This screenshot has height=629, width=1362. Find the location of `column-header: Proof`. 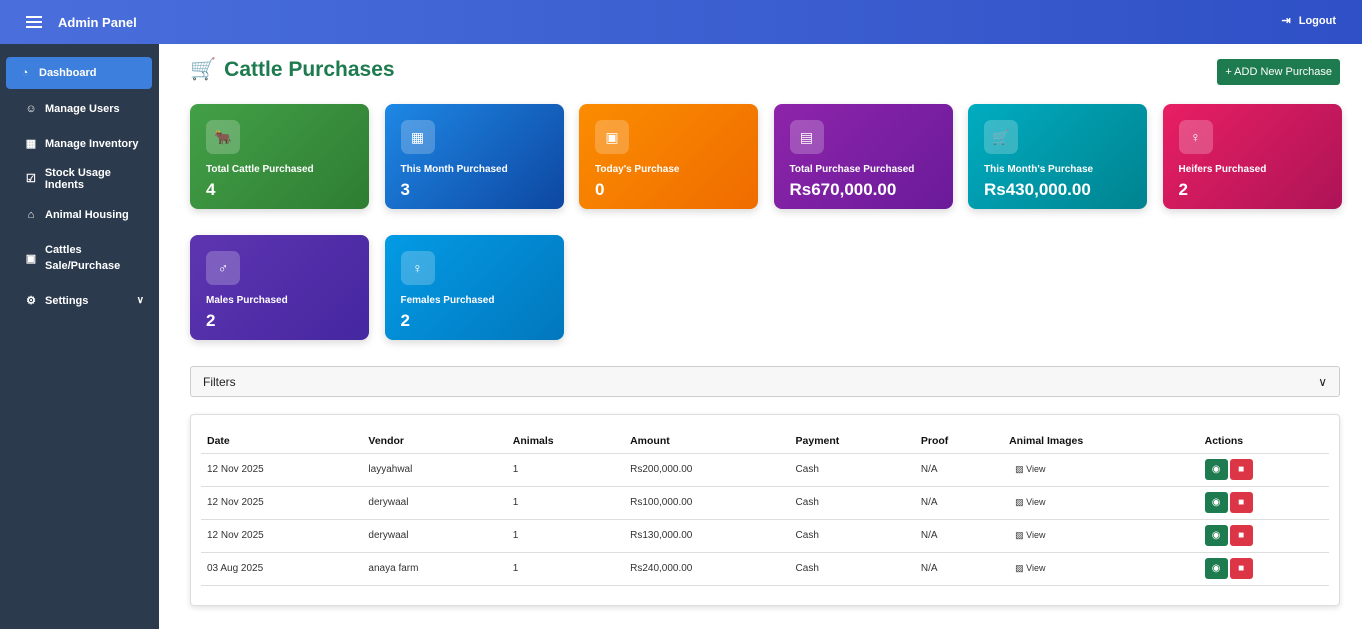

column-header: Proof is located at coordinates (959, 441).